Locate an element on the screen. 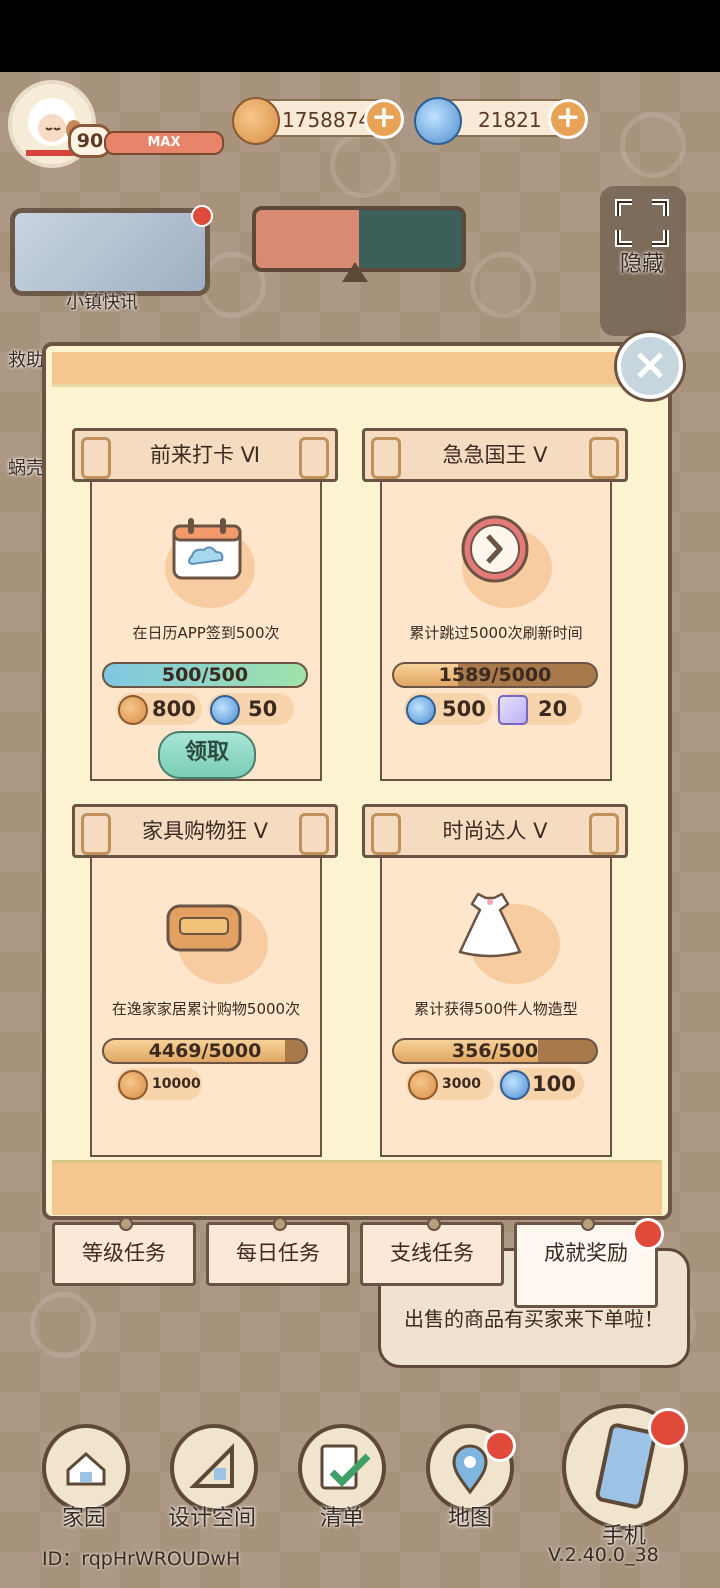  nav-checklist-button is located at coordinates (342, 1468).